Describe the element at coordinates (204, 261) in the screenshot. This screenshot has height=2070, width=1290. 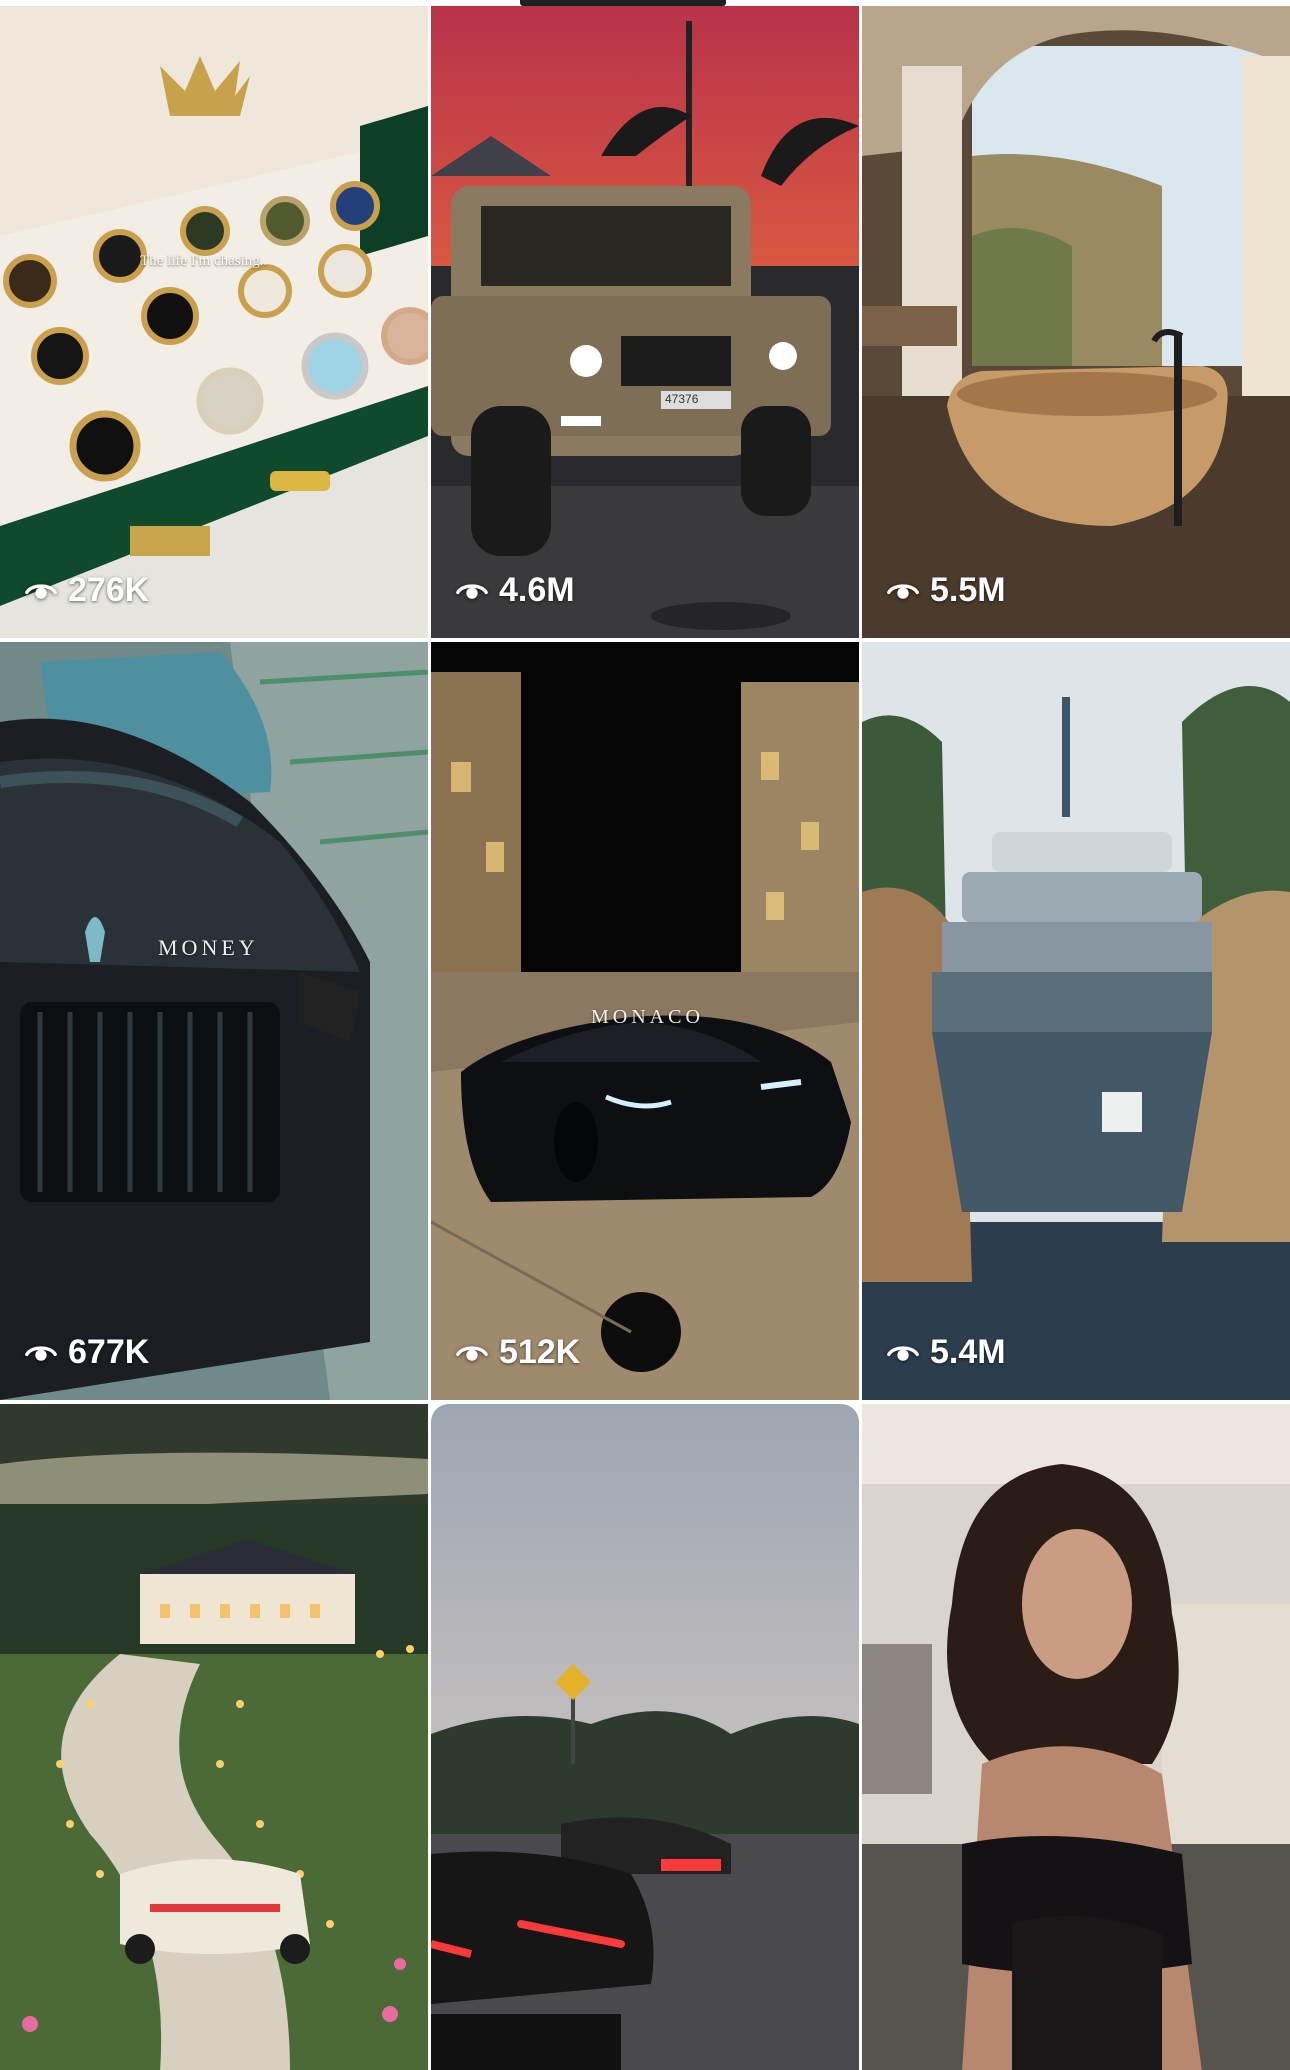
I see `video-caption: The life I'm chasing..` at that location.